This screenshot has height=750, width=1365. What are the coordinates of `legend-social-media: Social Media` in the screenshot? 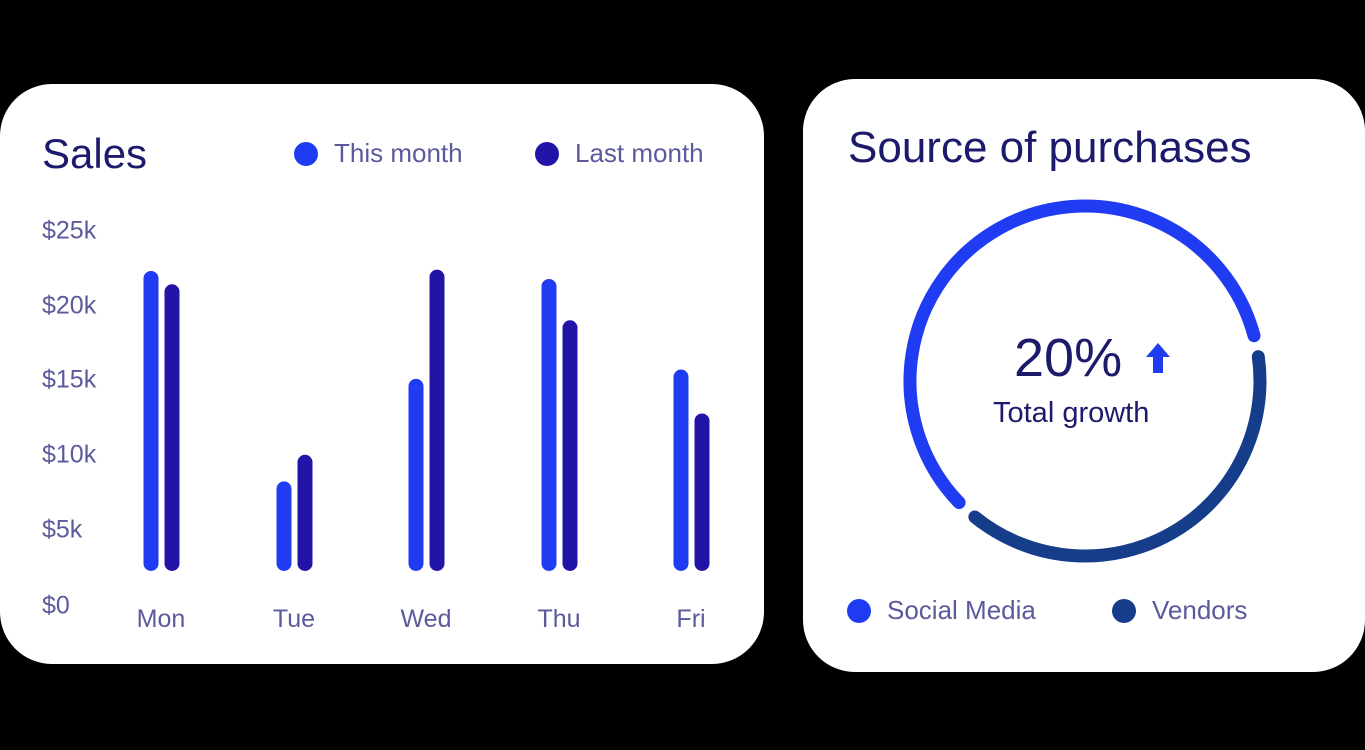 It's located at (941, 610).